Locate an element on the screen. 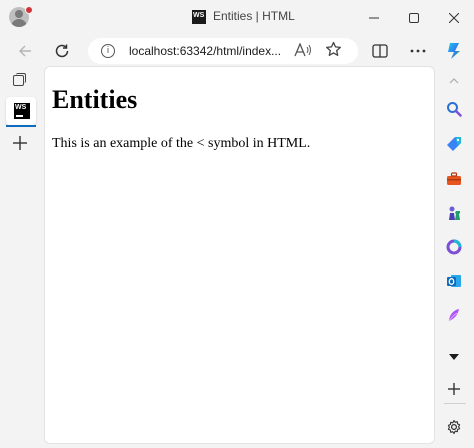 Image resolution: width=474 pixels, height=448 pixels. maximize-icon is located at coordinates (414, 18).